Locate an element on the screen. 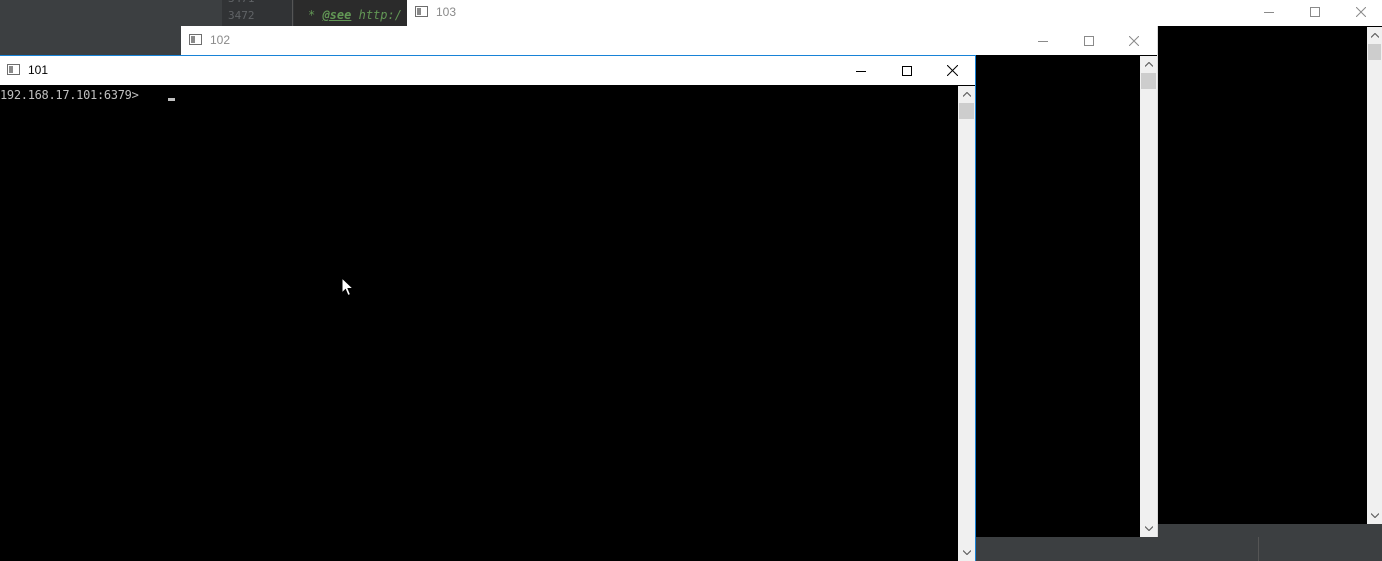  titlebar-101: 101 is located at coordinates (487, 70).